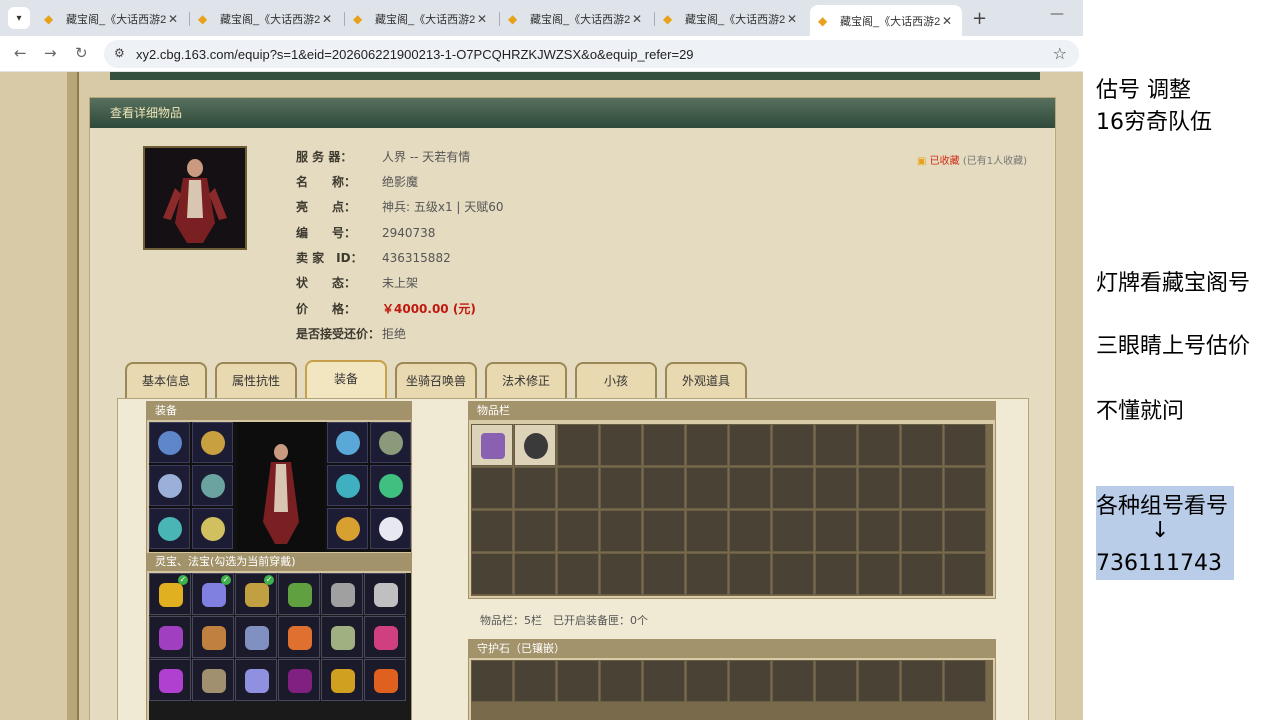  Describe the element at coordinates (616, 380) in the screenshot. I see `tab-children: 小孩` at that location.